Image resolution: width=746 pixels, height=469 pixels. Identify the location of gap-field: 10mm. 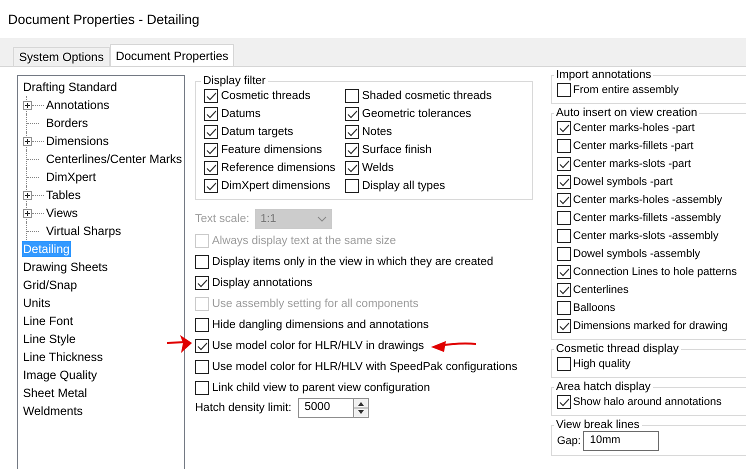
(620, 441).